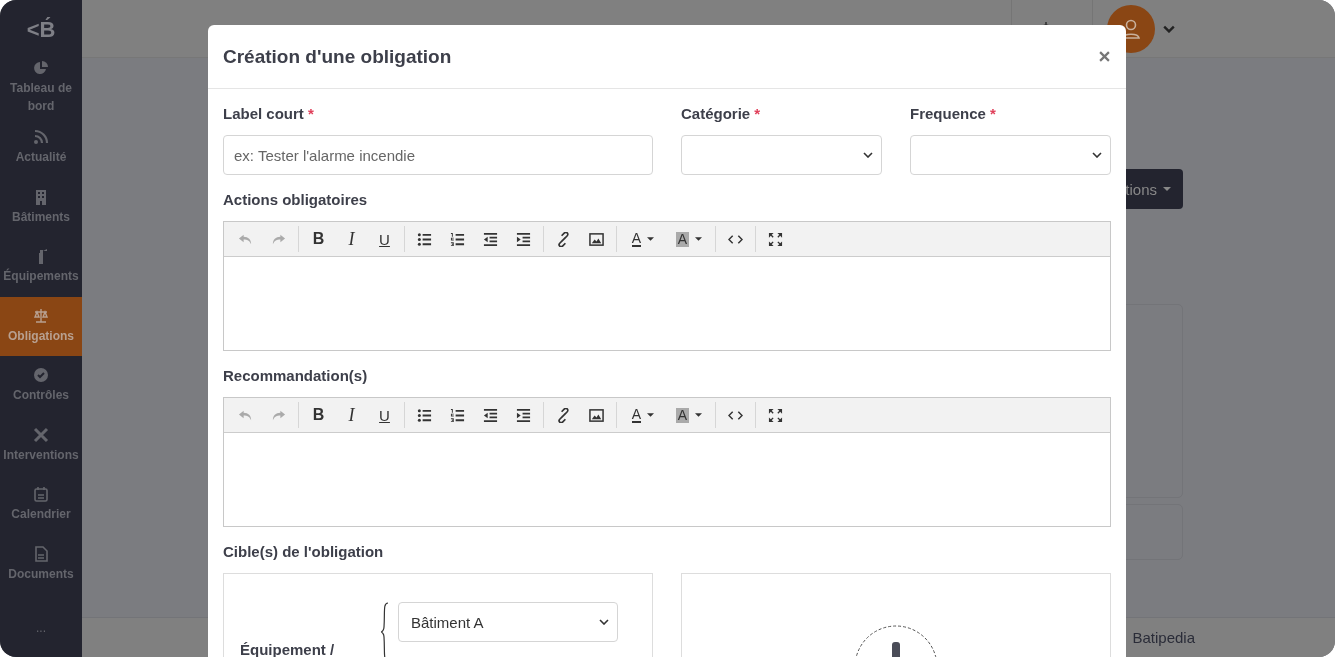 This screenshot has height=657, width=1335. Describe the element at coordinates (41, 494) in the screenshot. I see `calendar-icon` at that location.